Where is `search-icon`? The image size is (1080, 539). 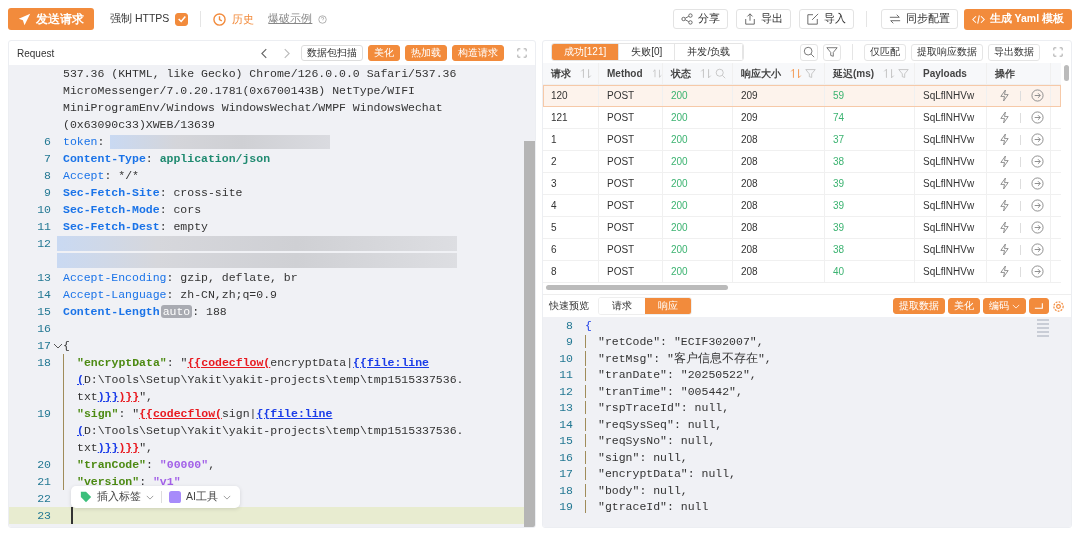
search-icon is located at coordinates (720, 73).